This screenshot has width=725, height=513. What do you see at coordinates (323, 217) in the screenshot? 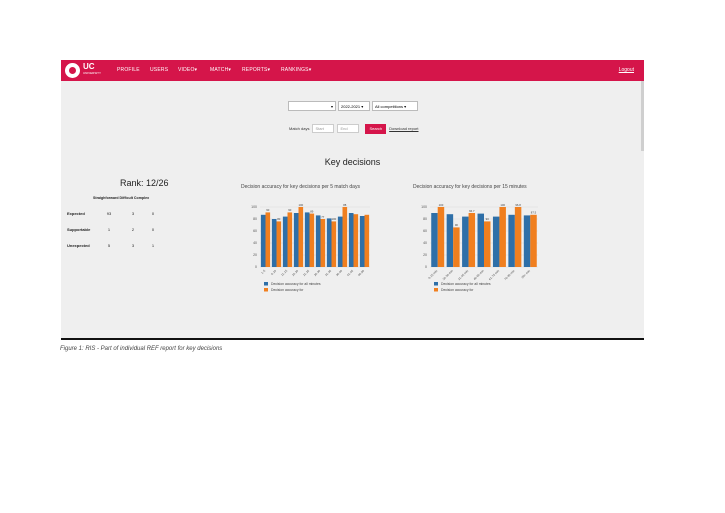
I see `data-label: 77` at bounding box center [323, 217].